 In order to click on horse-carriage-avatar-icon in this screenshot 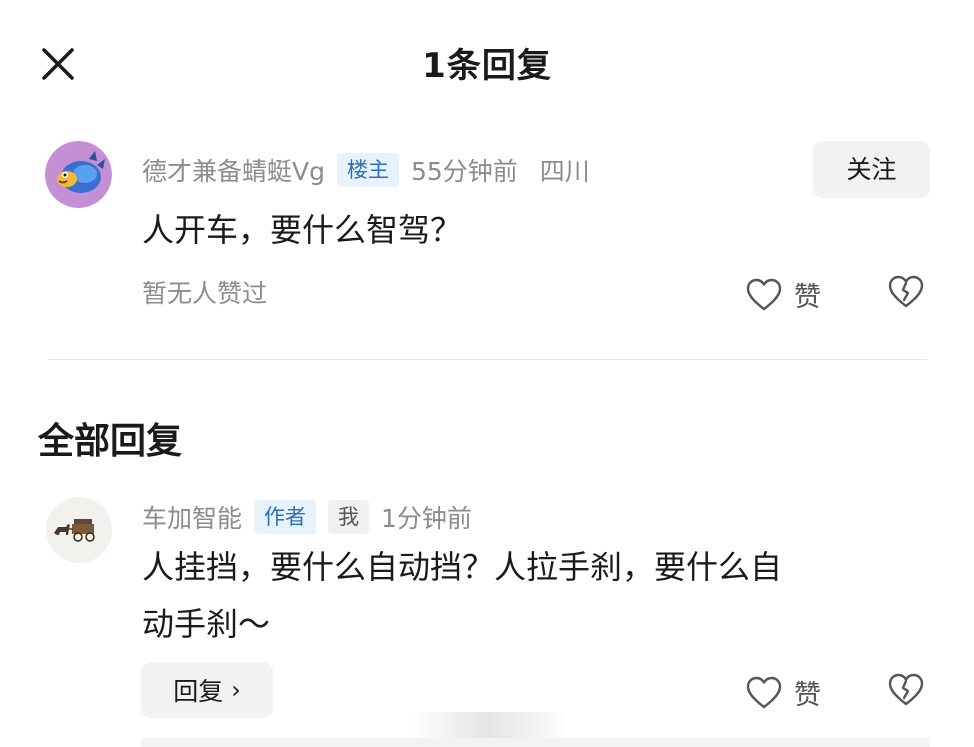, I will do `click(79, 530)`.